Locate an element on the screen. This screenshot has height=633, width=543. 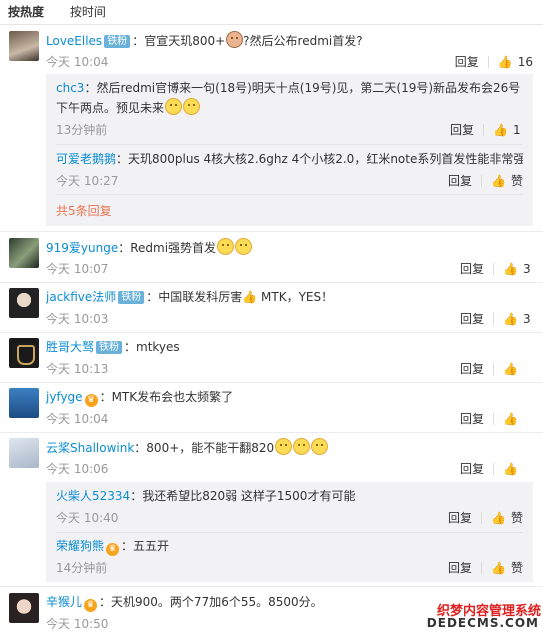
fan-badge: 铁粉 is located at coordinates (131, 297).